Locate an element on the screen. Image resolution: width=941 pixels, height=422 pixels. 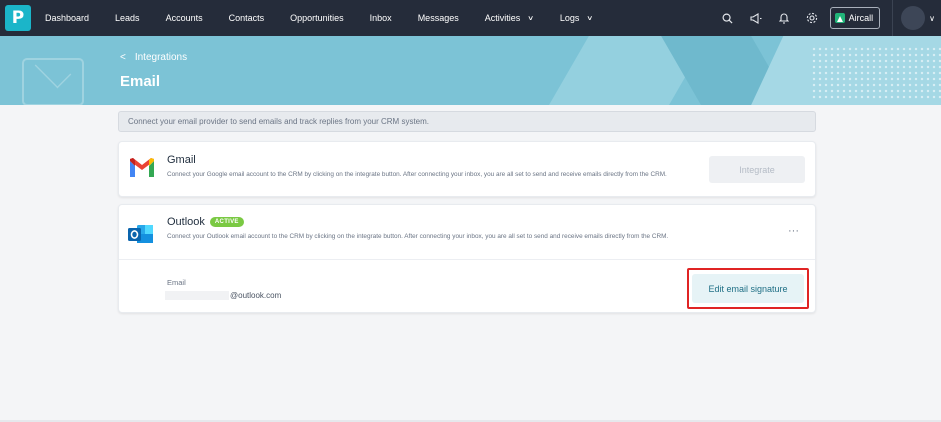
nav-logs: Logs ∨ is located at coordinates (576, 18).